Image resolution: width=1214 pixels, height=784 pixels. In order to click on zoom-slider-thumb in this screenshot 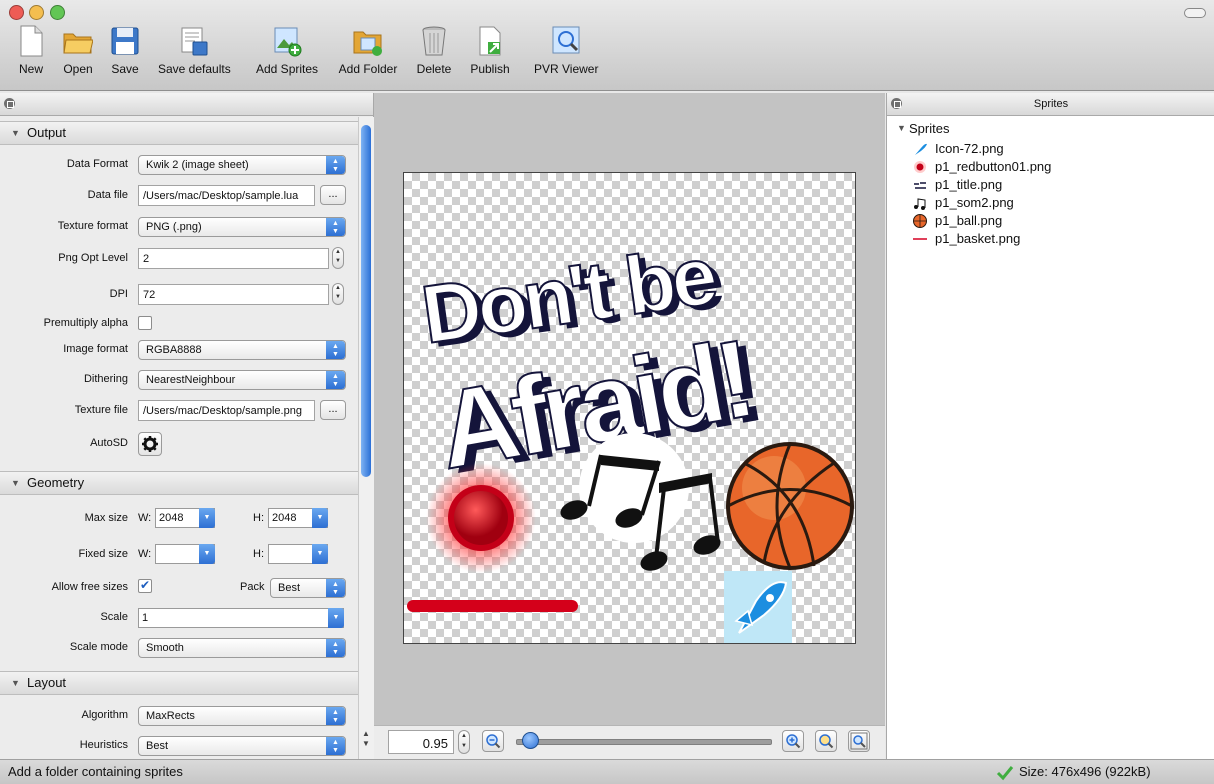, I will do `click(530, 740)`.